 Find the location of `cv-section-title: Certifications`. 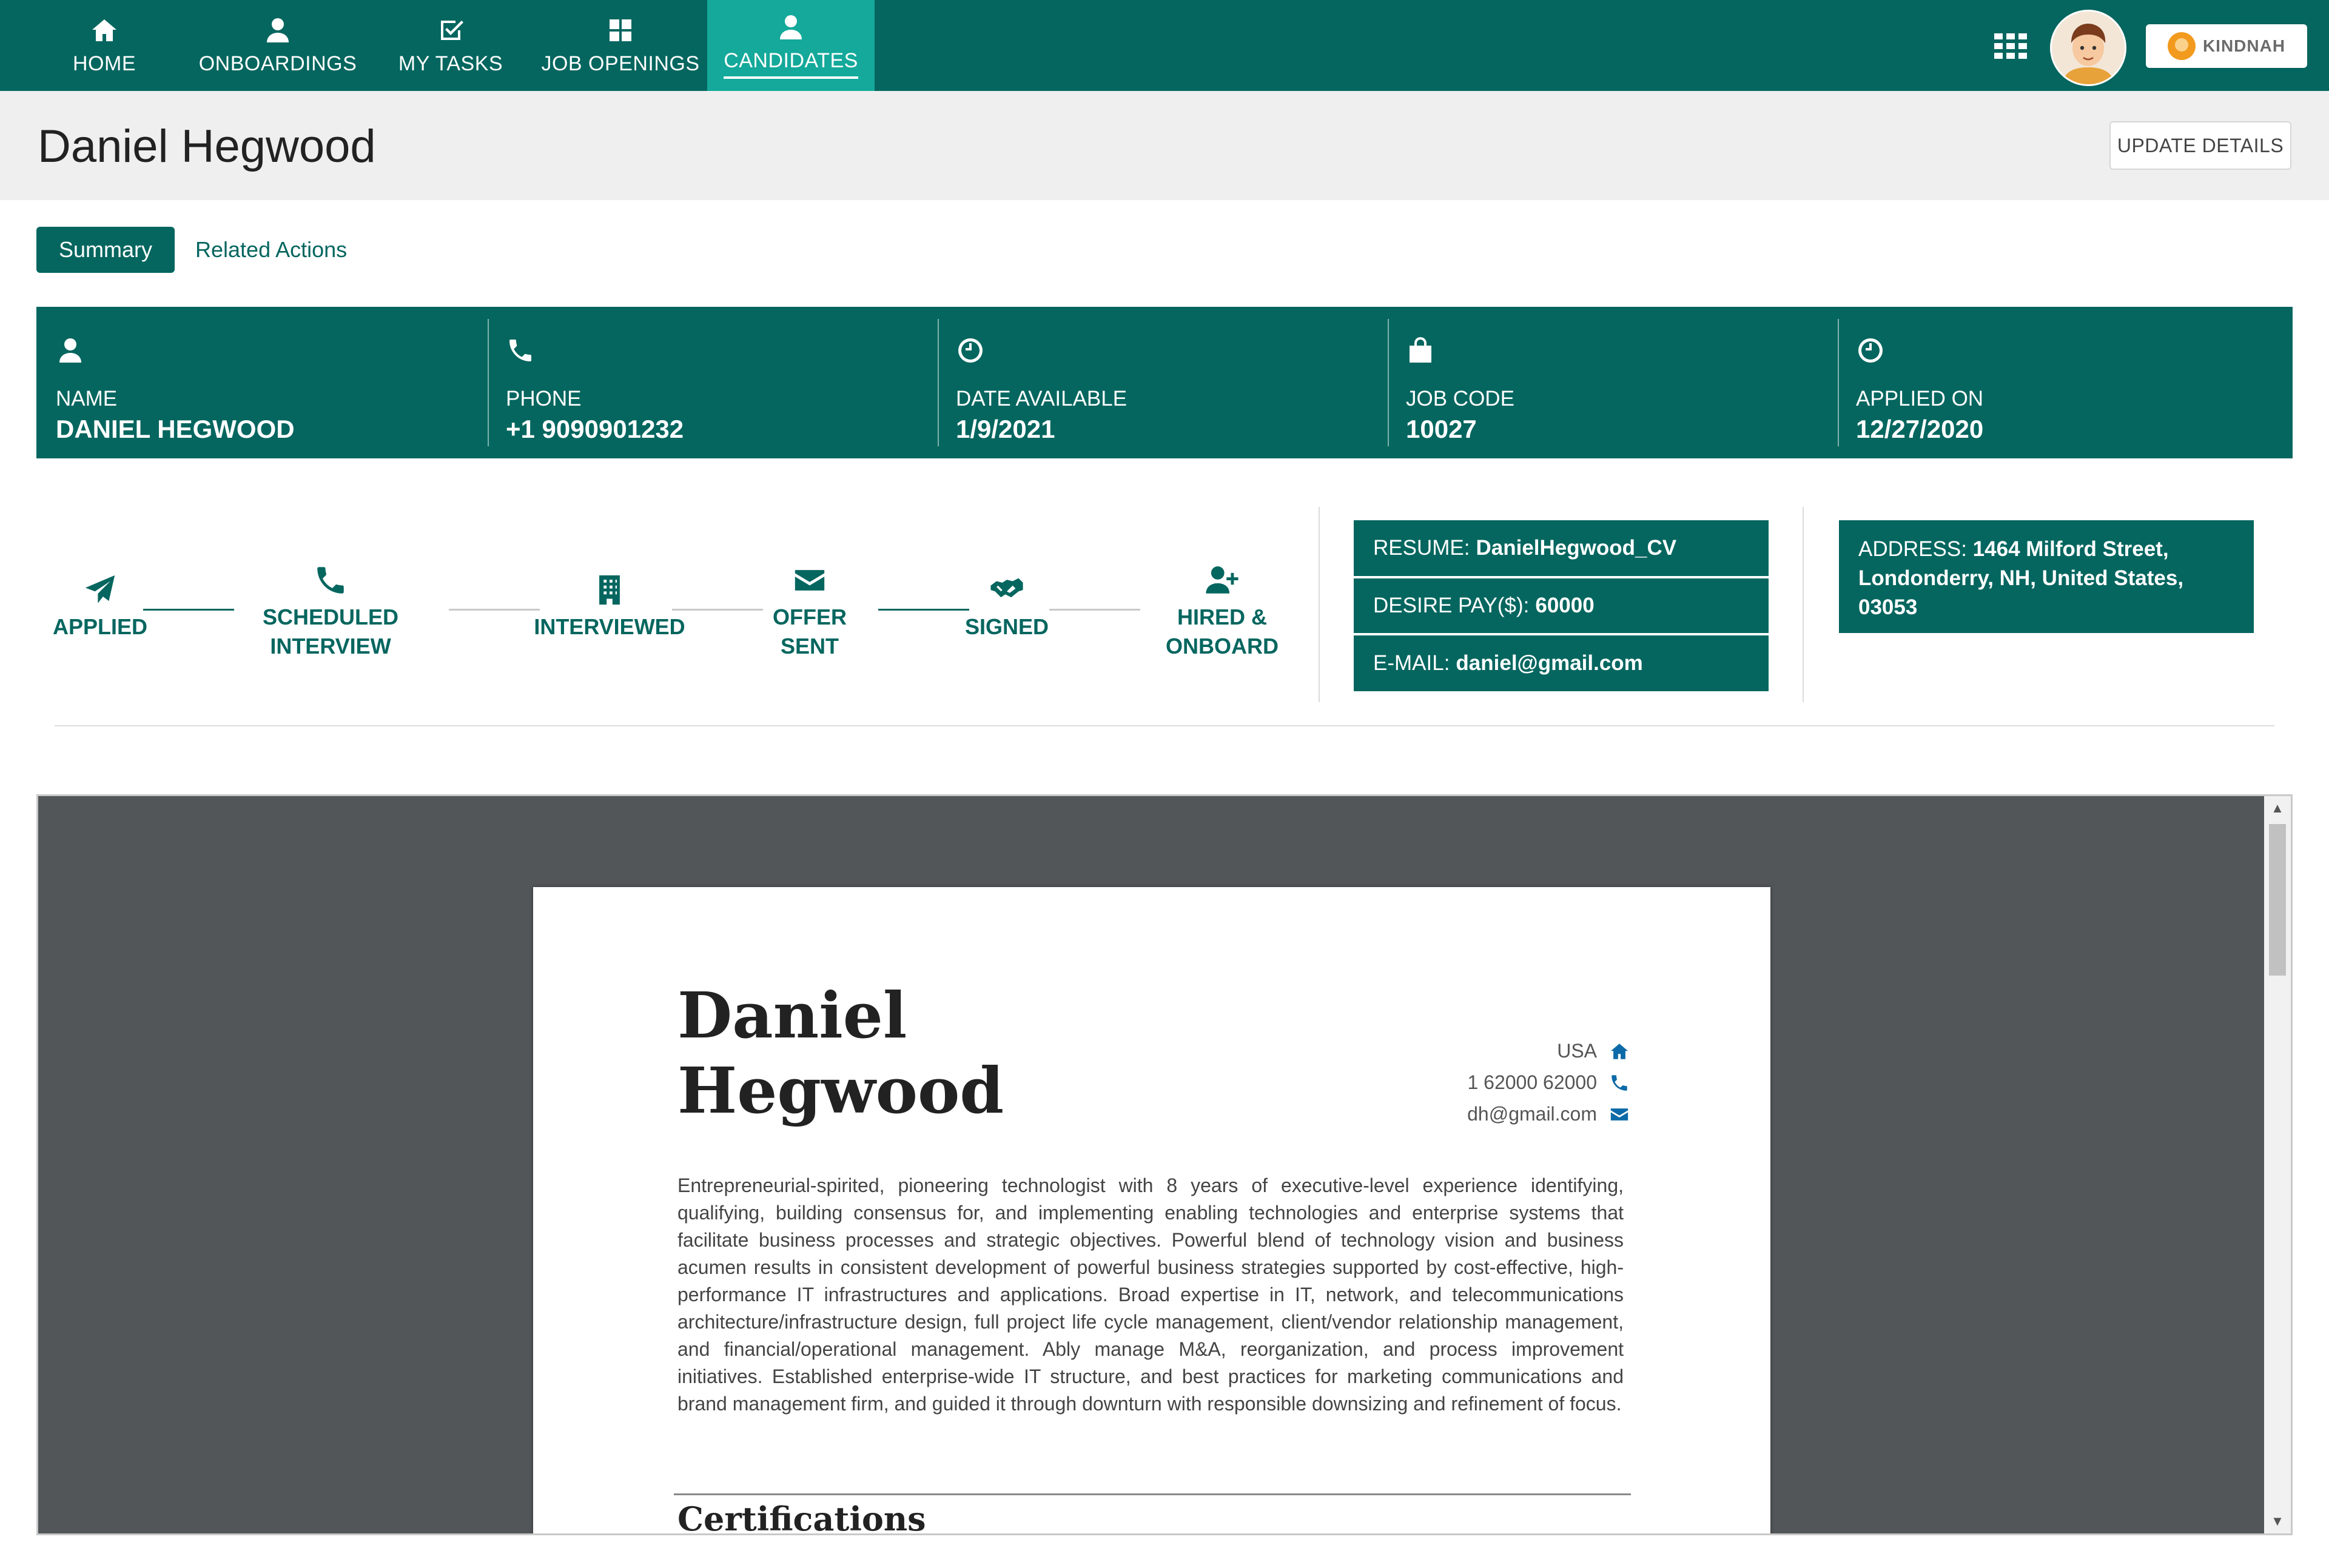

cv-section-title: Certifications is located at coordinates (802, 1517).